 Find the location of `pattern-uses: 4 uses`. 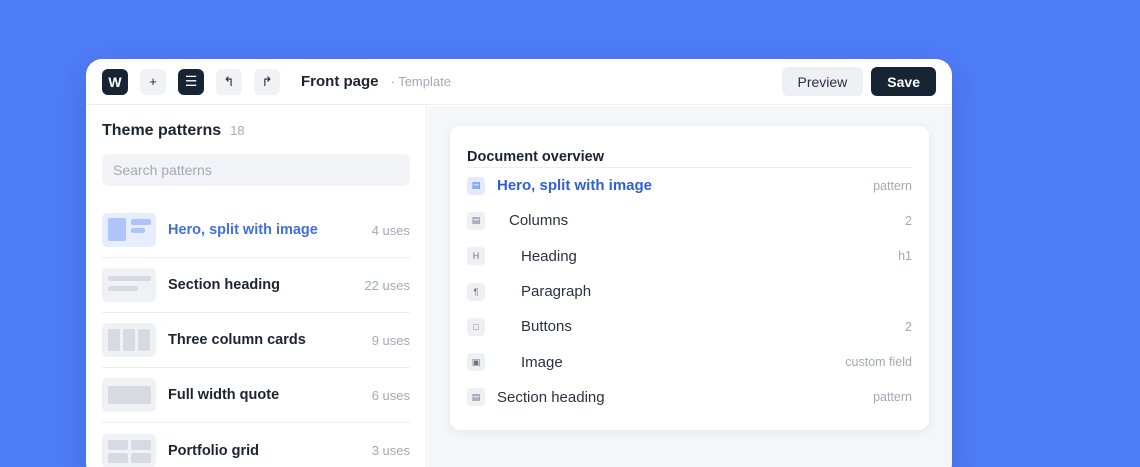

pattern-uses: 4 uses is located at coordinates (390, 230).